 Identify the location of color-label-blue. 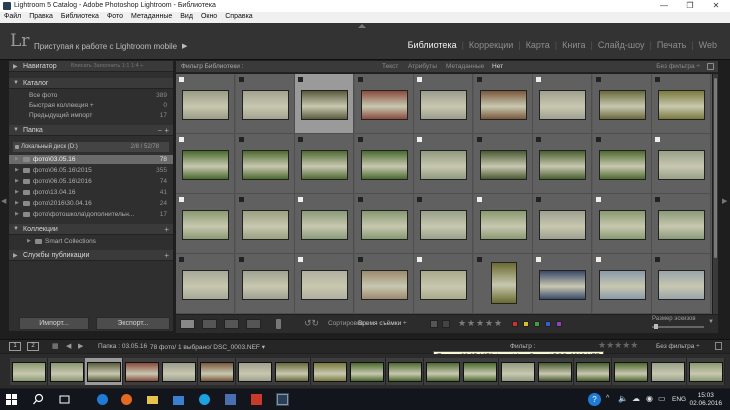
(548, 324).